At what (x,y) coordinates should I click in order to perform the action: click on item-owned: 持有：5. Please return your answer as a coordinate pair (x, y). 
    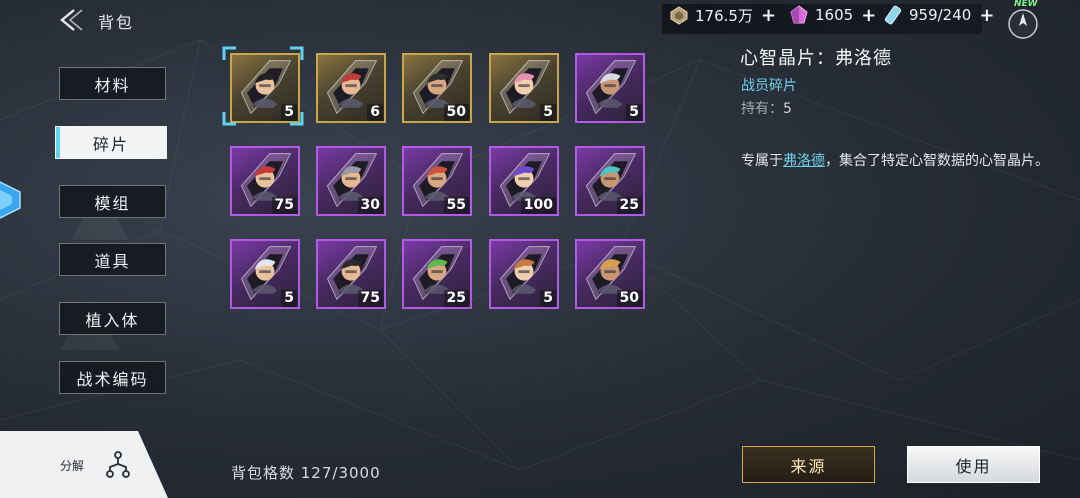
    Looking at the image, I should click on (766, 108).